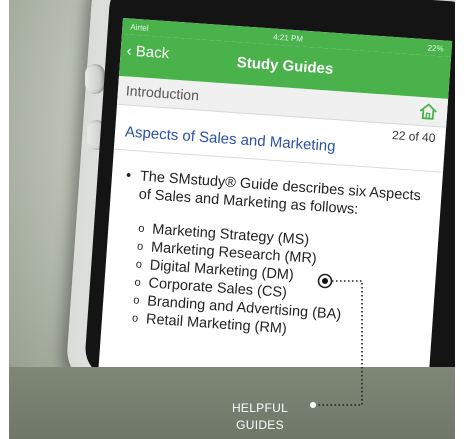 The width and height of the screenshot is (465, 439). Describe the element at coordinates (288, 38) in the screenshot. I see `time-label: 4:21 PM` at that location.